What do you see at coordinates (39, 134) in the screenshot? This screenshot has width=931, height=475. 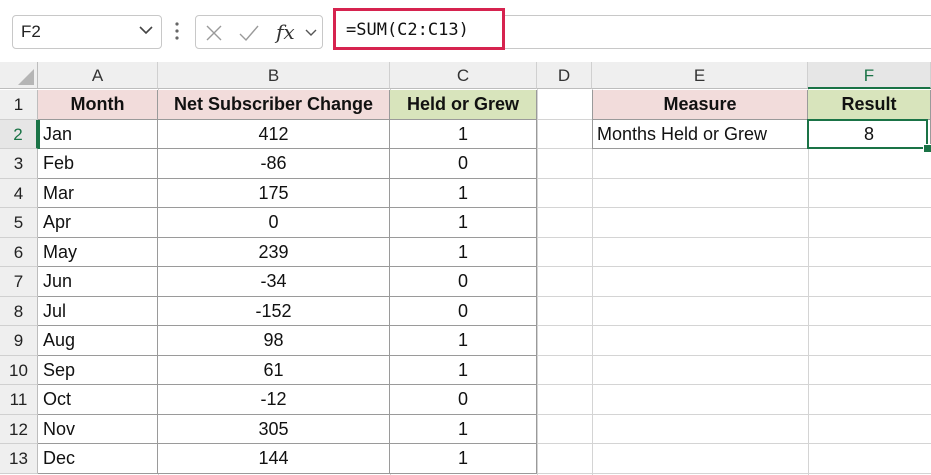 I see `active-row-marker` at bounding box center [39, 134].